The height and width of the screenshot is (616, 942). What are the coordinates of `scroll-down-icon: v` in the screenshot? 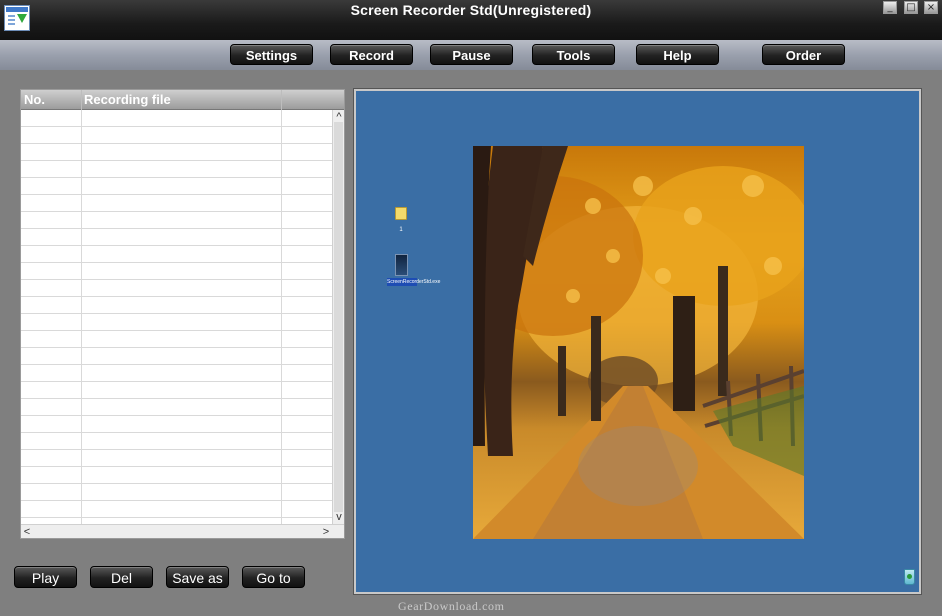 It's located at (339, 517).